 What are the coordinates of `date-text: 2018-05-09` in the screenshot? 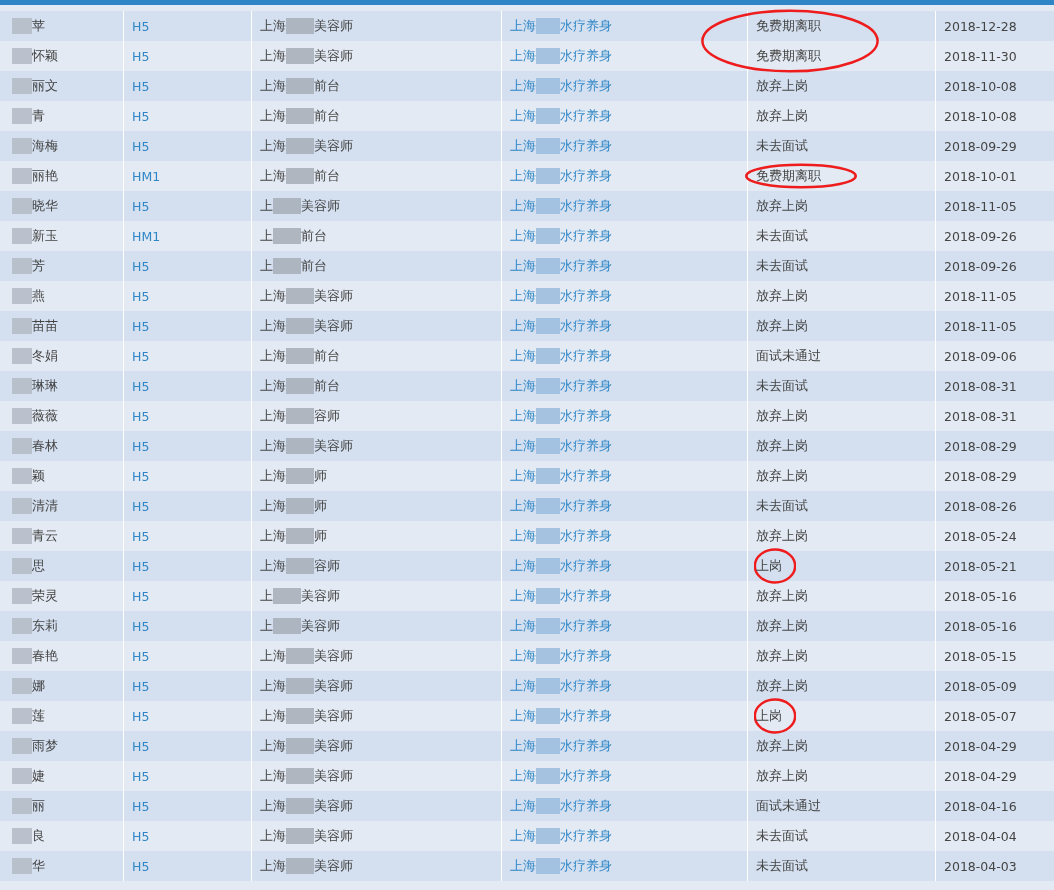 It's located at (980, 686).